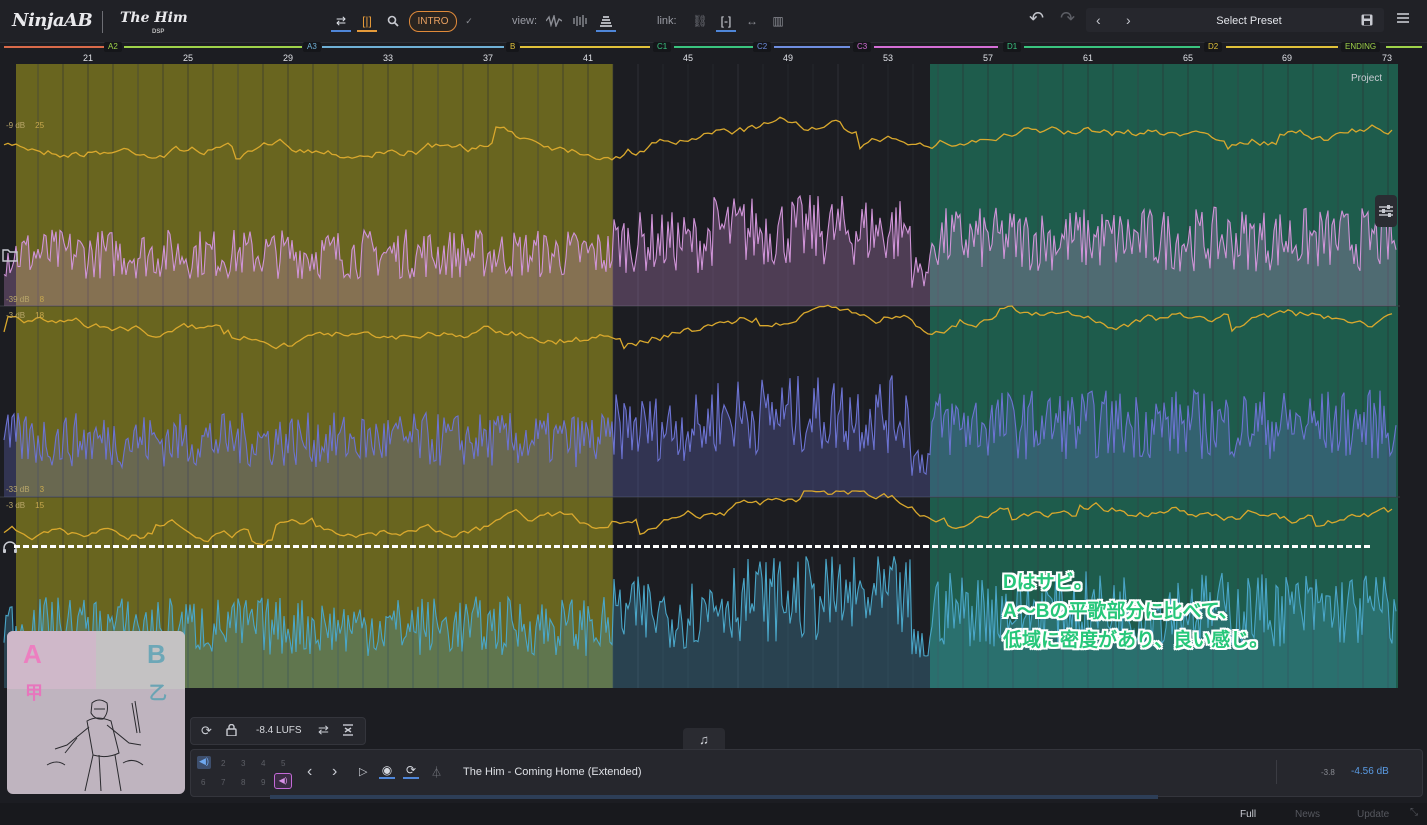 The image size is (1427, 825). Describe the element at coordinates (888, 58) in the screenshot. I see `bar-number: 53` at that location.